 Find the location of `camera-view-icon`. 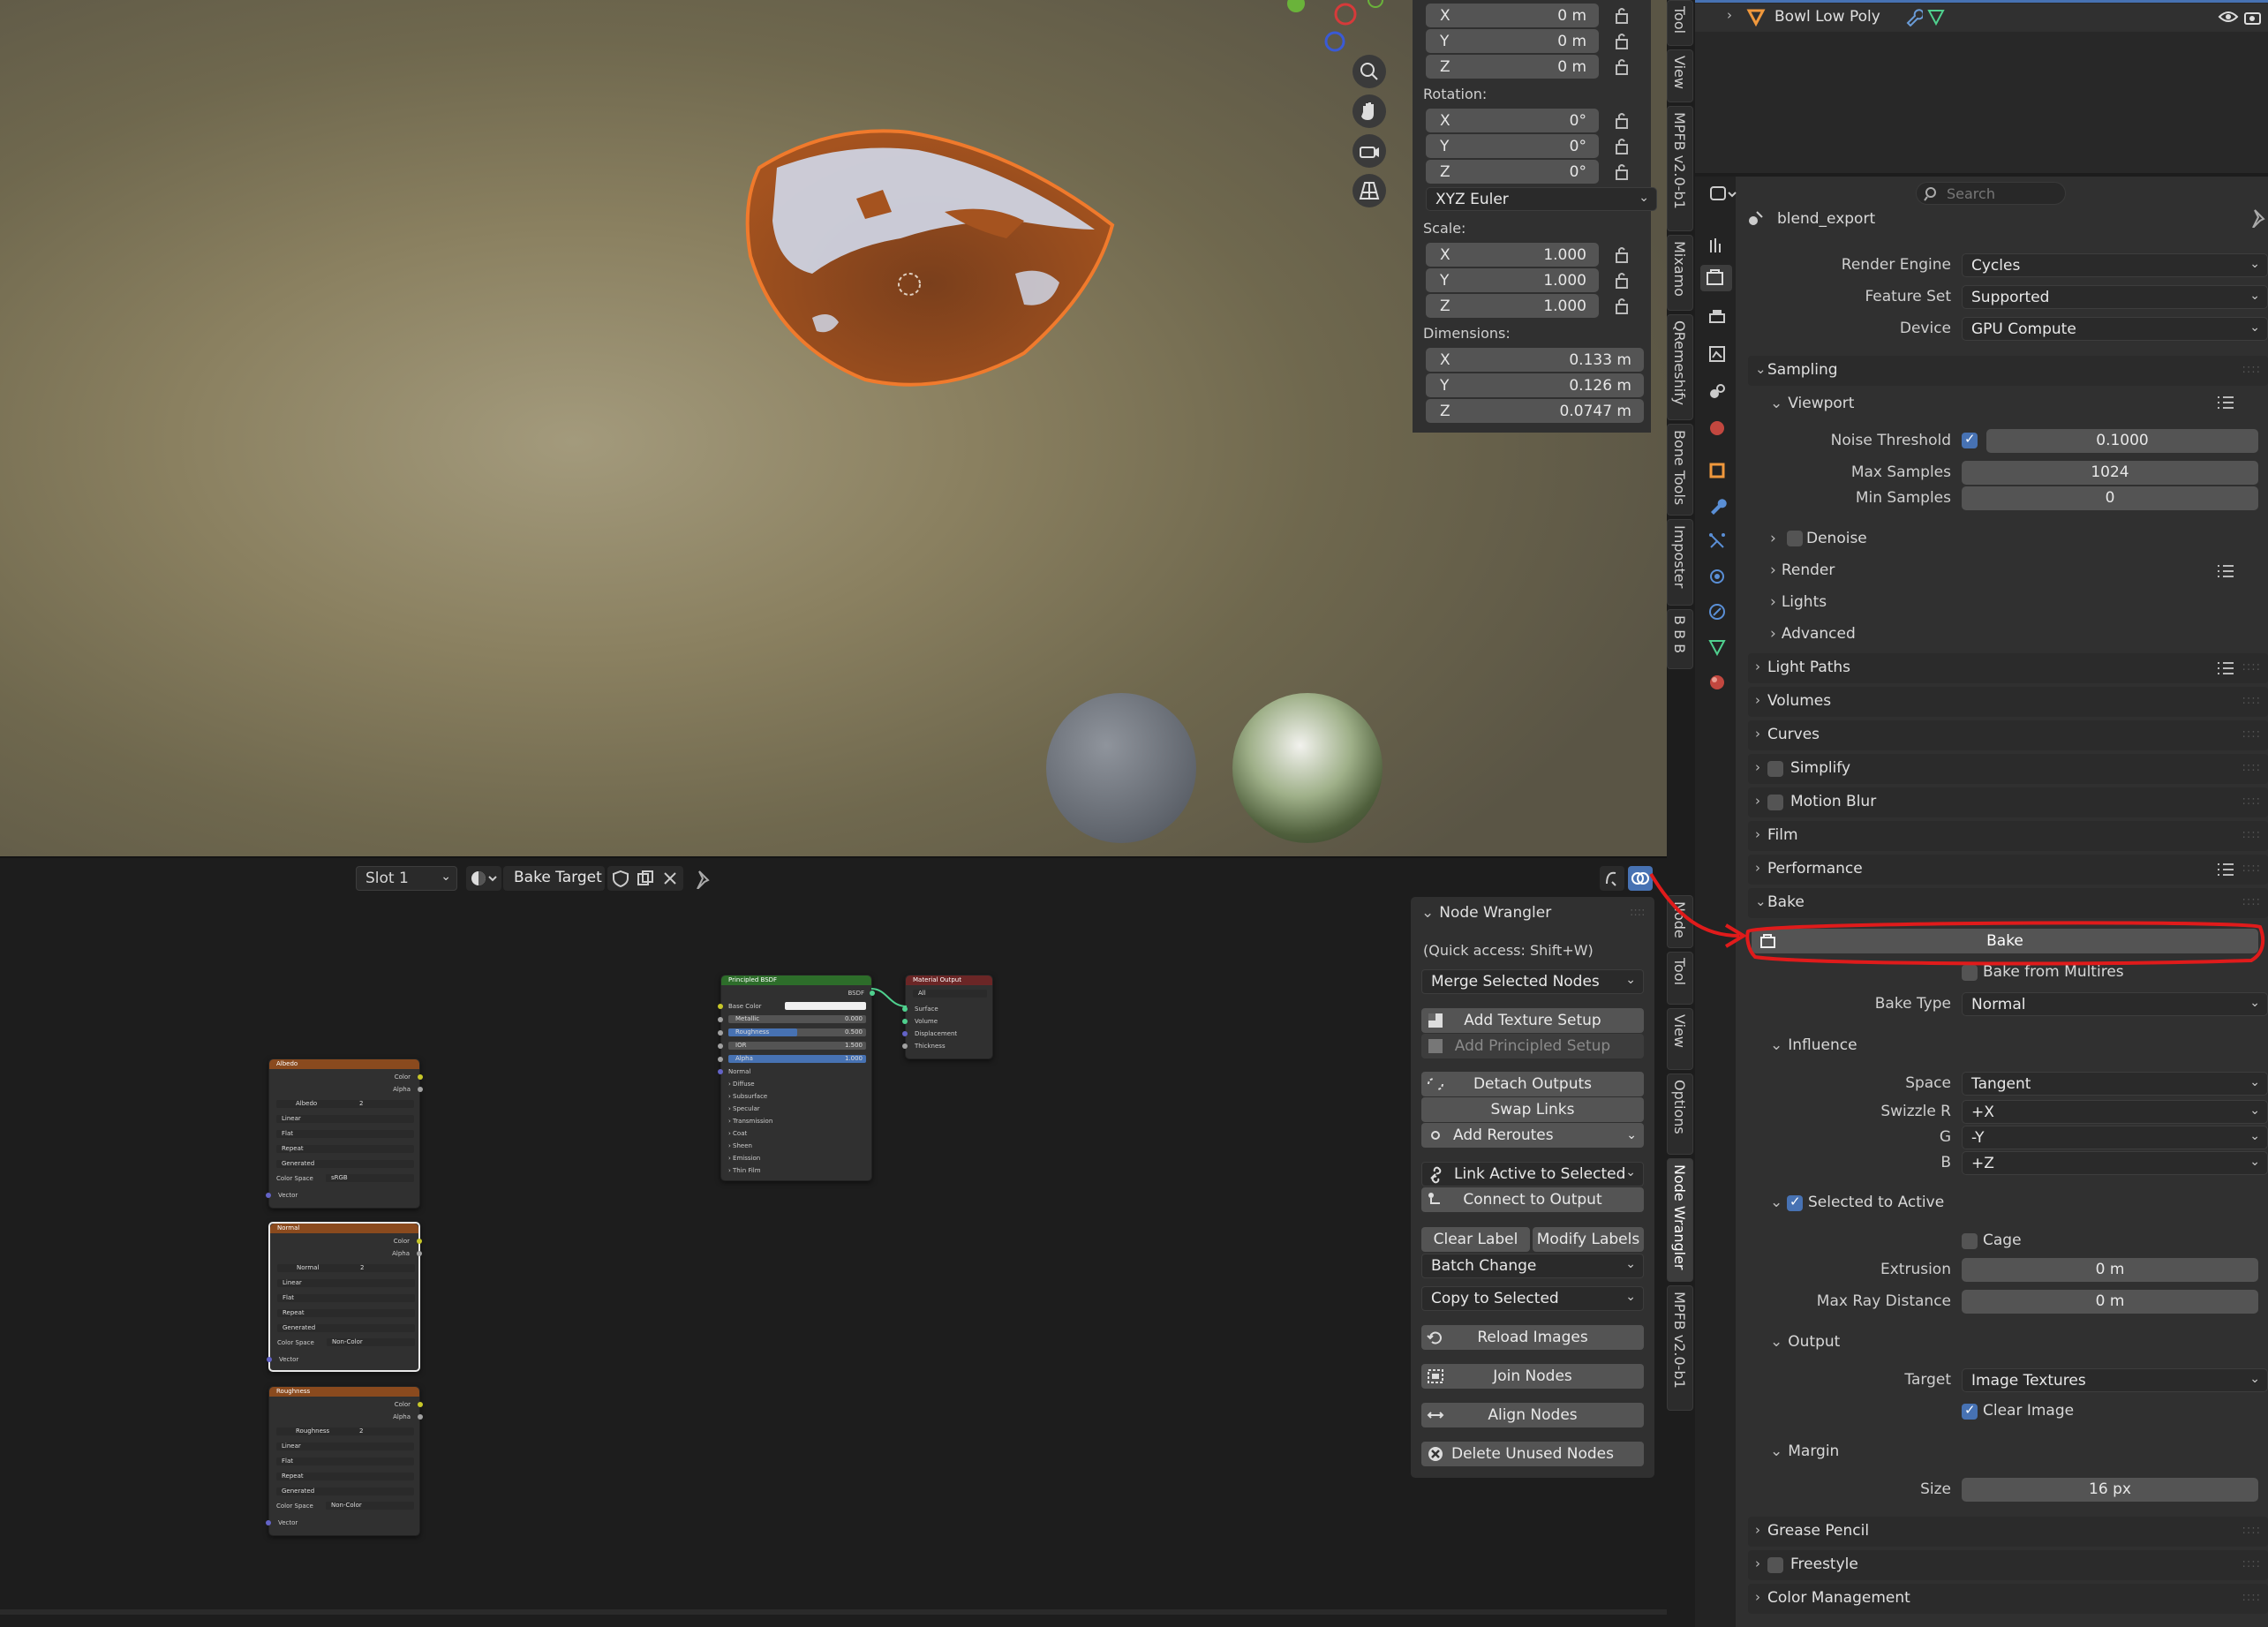

camera-view-icon is located at coordinates (1369, 151).